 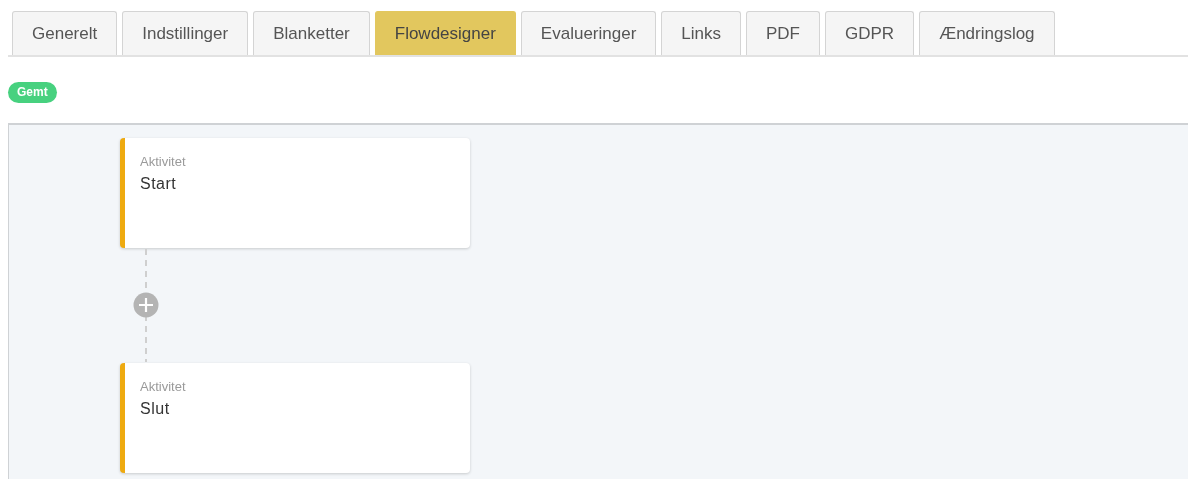 What do you see at coordinates (311, 33) in the screenshot?
I see `tab: Blanketter` at bounding box center [311, 33].